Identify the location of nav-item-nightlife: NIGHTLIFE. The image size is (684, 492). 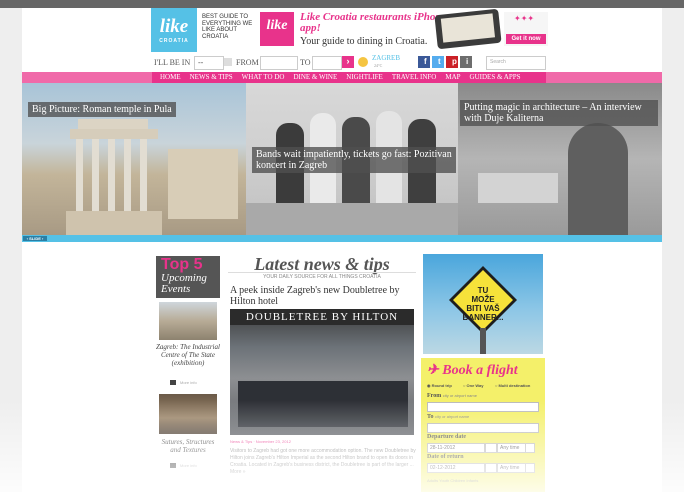
(364, 77).